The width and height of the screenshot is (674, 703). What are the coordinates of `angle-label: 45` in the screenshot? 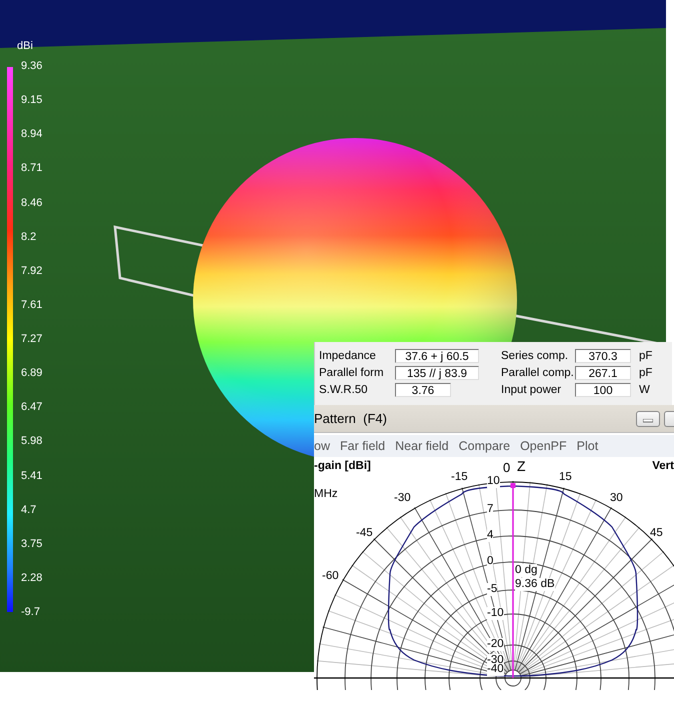 It's located at (656, 533).